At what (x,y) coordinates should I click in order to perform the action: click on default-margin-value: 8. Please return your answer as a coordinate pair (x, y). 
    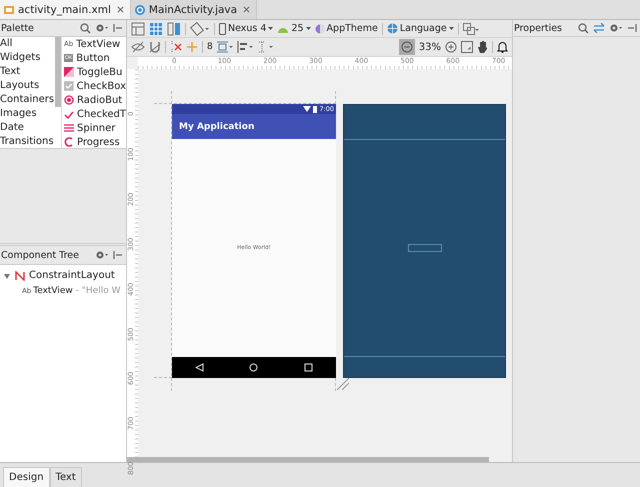
    Looking at the image, I should click on (210, 47).